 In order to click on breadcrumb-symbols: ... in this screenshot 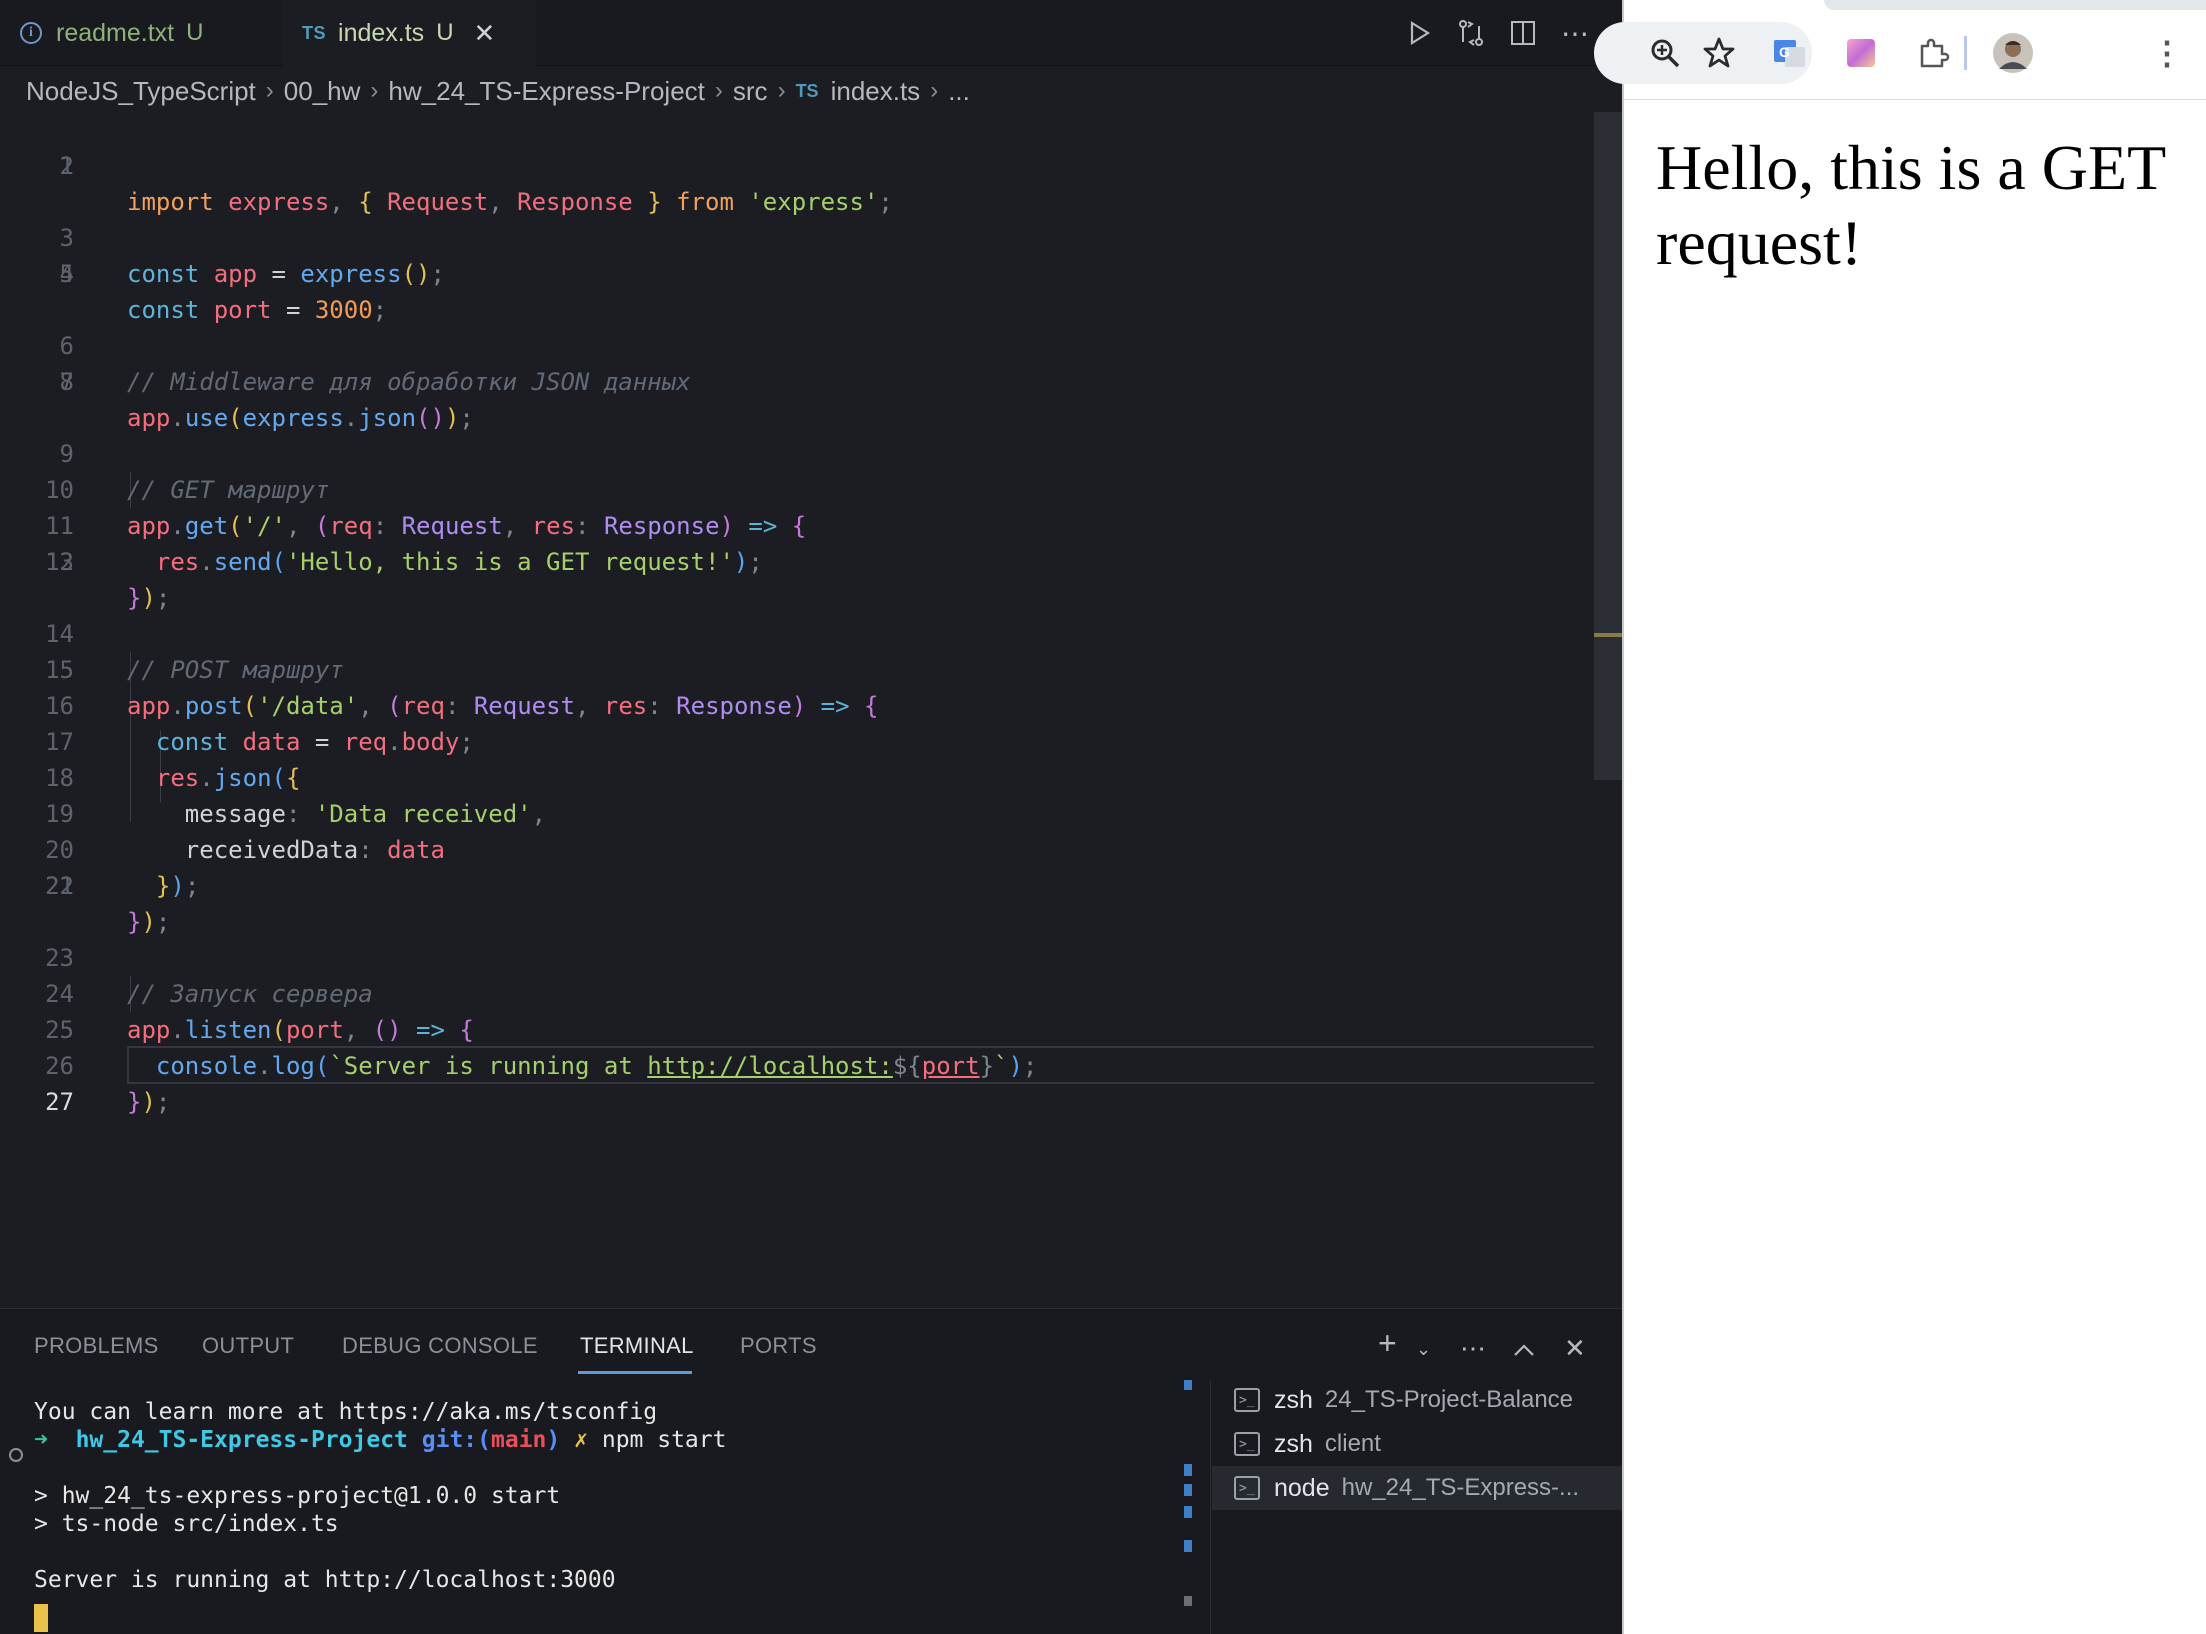, I will do `click(959, 91)`.